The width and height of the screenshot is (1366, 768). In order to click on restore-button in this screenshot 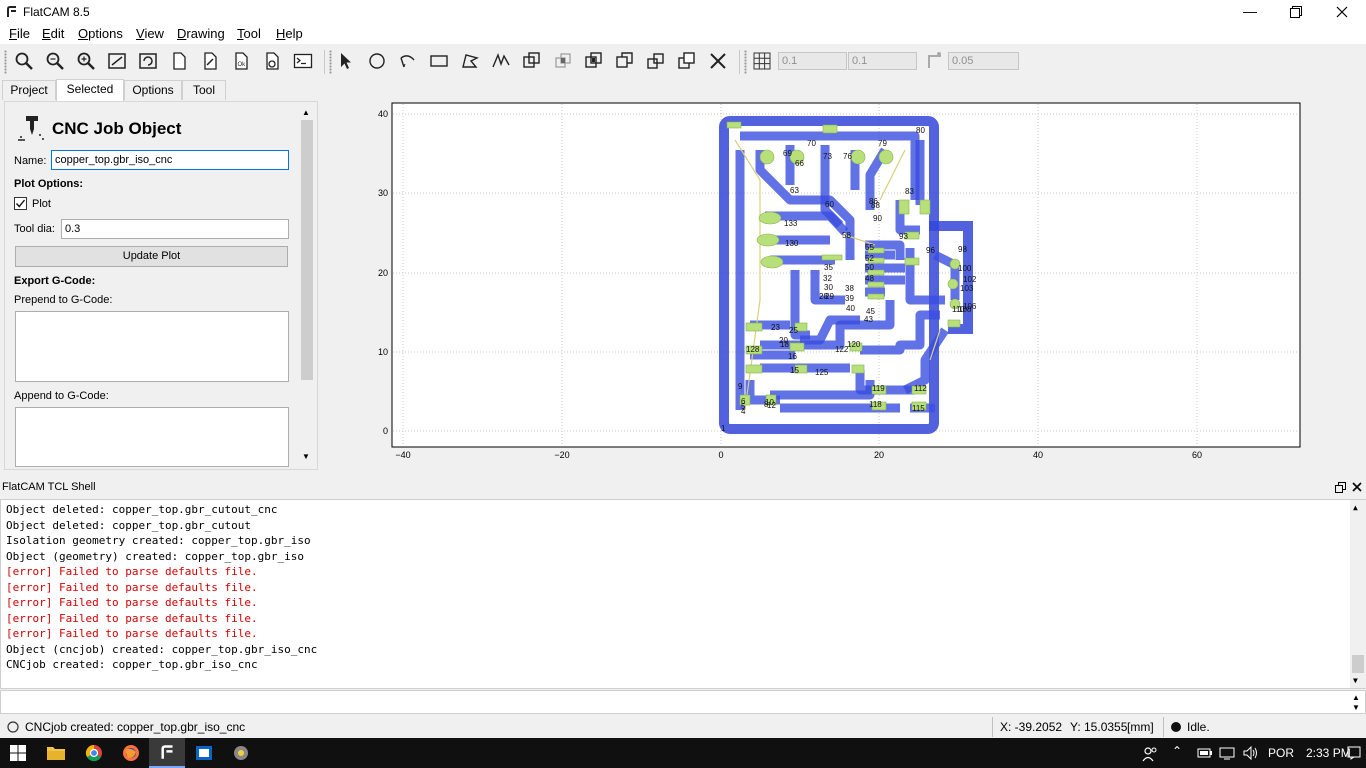, I will do `click(1296, 12)`.